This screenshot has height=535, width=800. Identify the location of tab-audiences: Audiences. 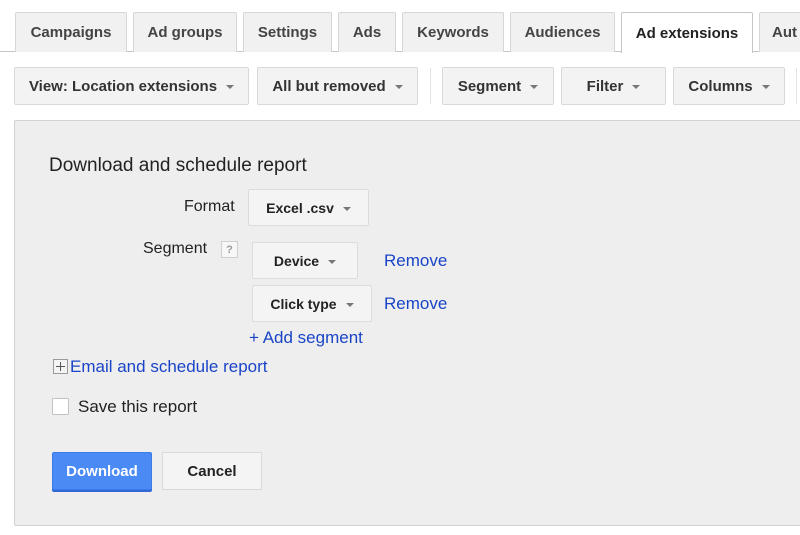
(562, 32).